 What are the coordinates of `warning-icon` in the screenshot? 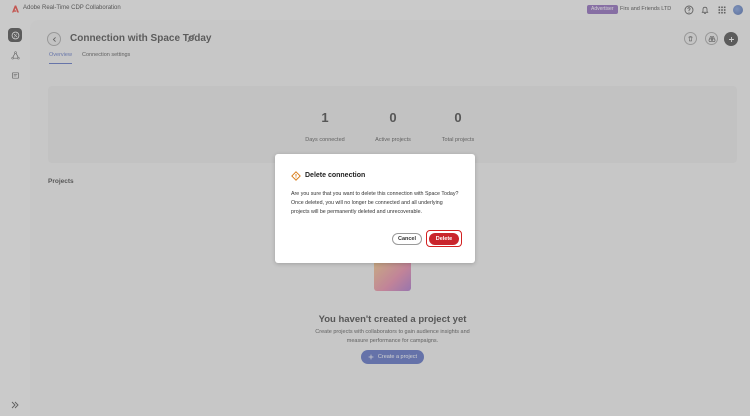 It's located at (296, 176).